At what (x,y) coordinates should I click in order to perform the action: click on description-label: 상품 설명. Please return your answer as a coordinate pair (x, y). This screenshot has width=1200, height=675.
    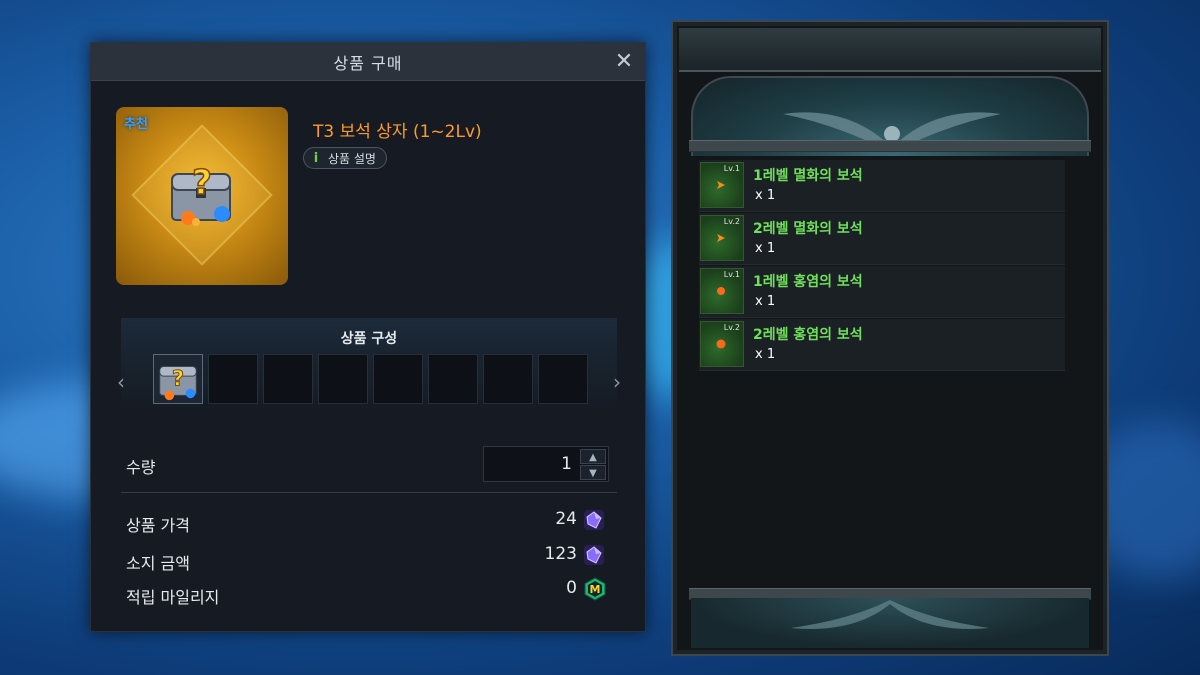
    Looking at the image, I should click on (352, 158).